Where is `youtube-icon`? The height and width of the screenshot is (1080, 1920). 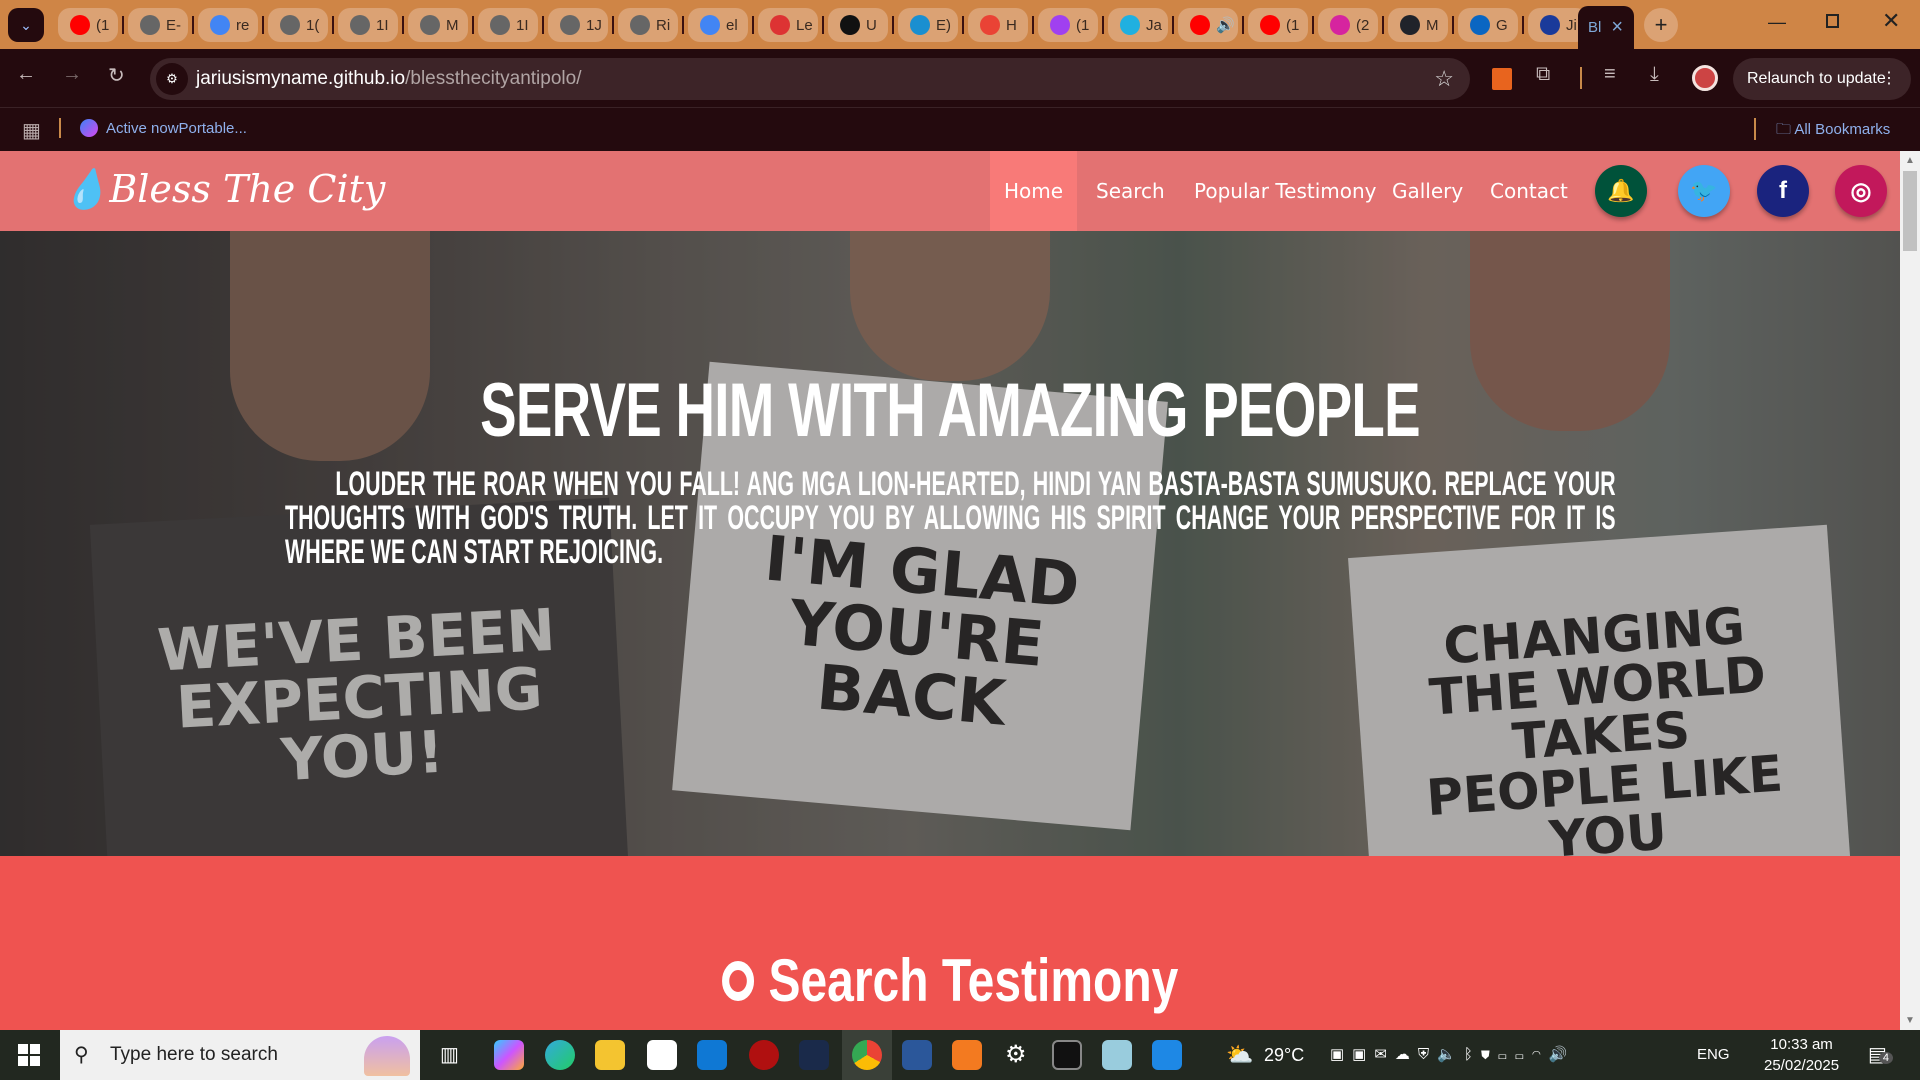 youtube-icon is located at coordinates (80, 25).